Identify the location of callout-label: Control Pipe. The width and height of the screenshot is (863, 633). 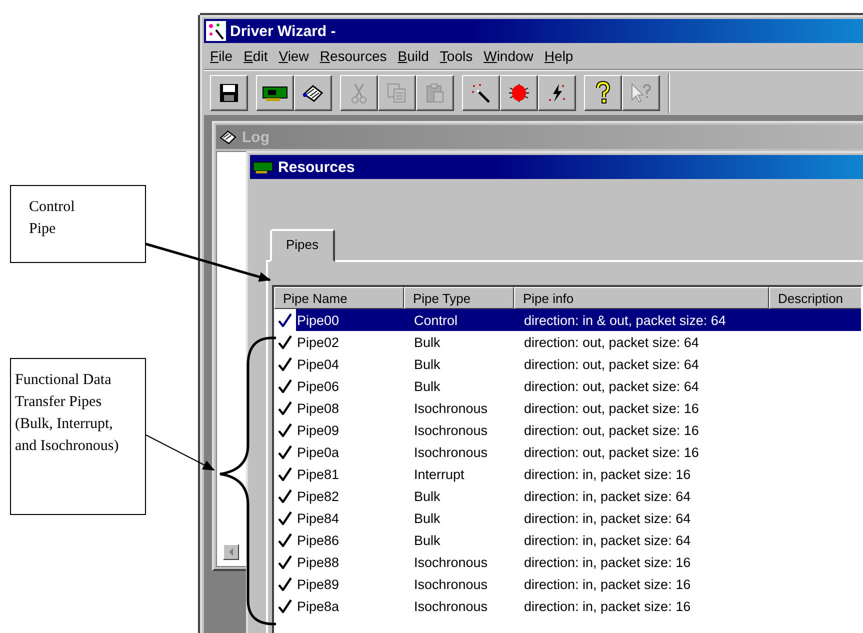
(78, 224).